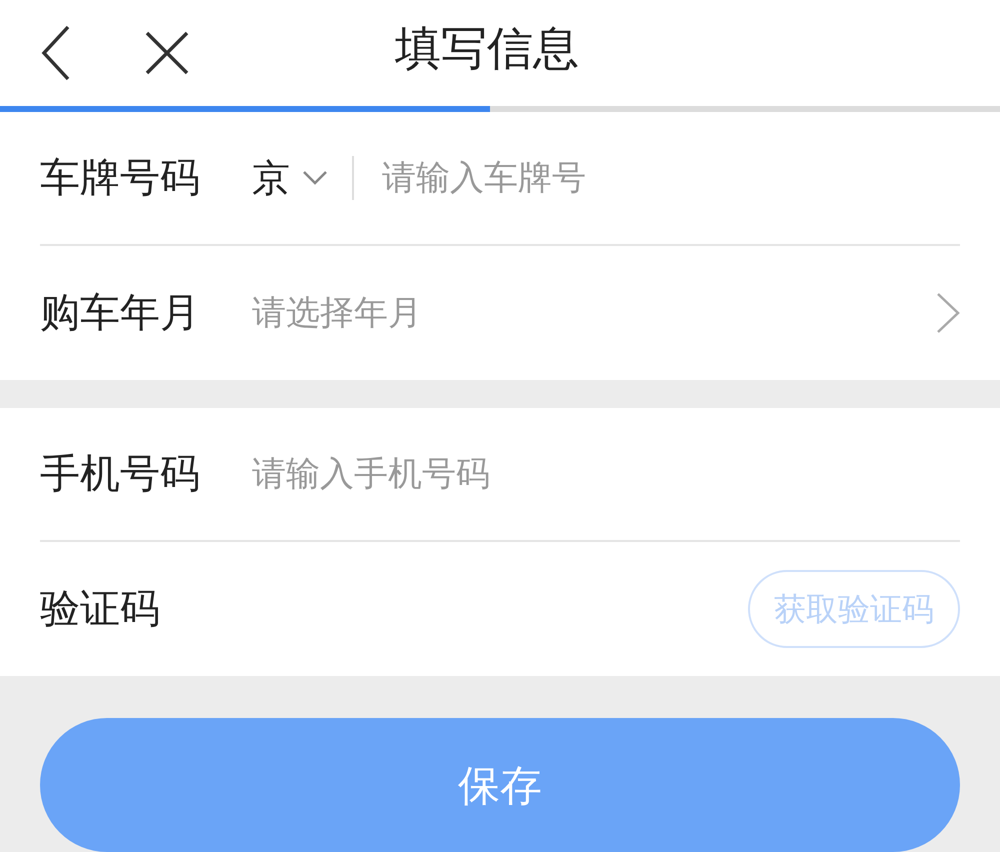  Describe the element at coordinates (120, 313) in the screenshot. I see `field-label: 购车年月` at that location.